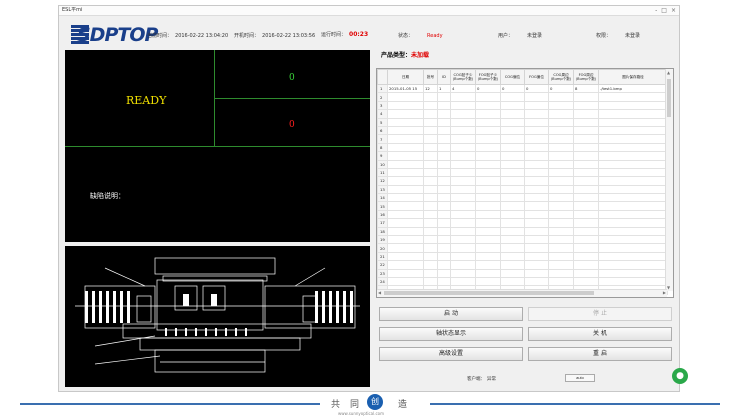  What do you see at coordinates (522, 114) in the screenshot?
I see `table-row: 4` at bounding box center [522, 114].